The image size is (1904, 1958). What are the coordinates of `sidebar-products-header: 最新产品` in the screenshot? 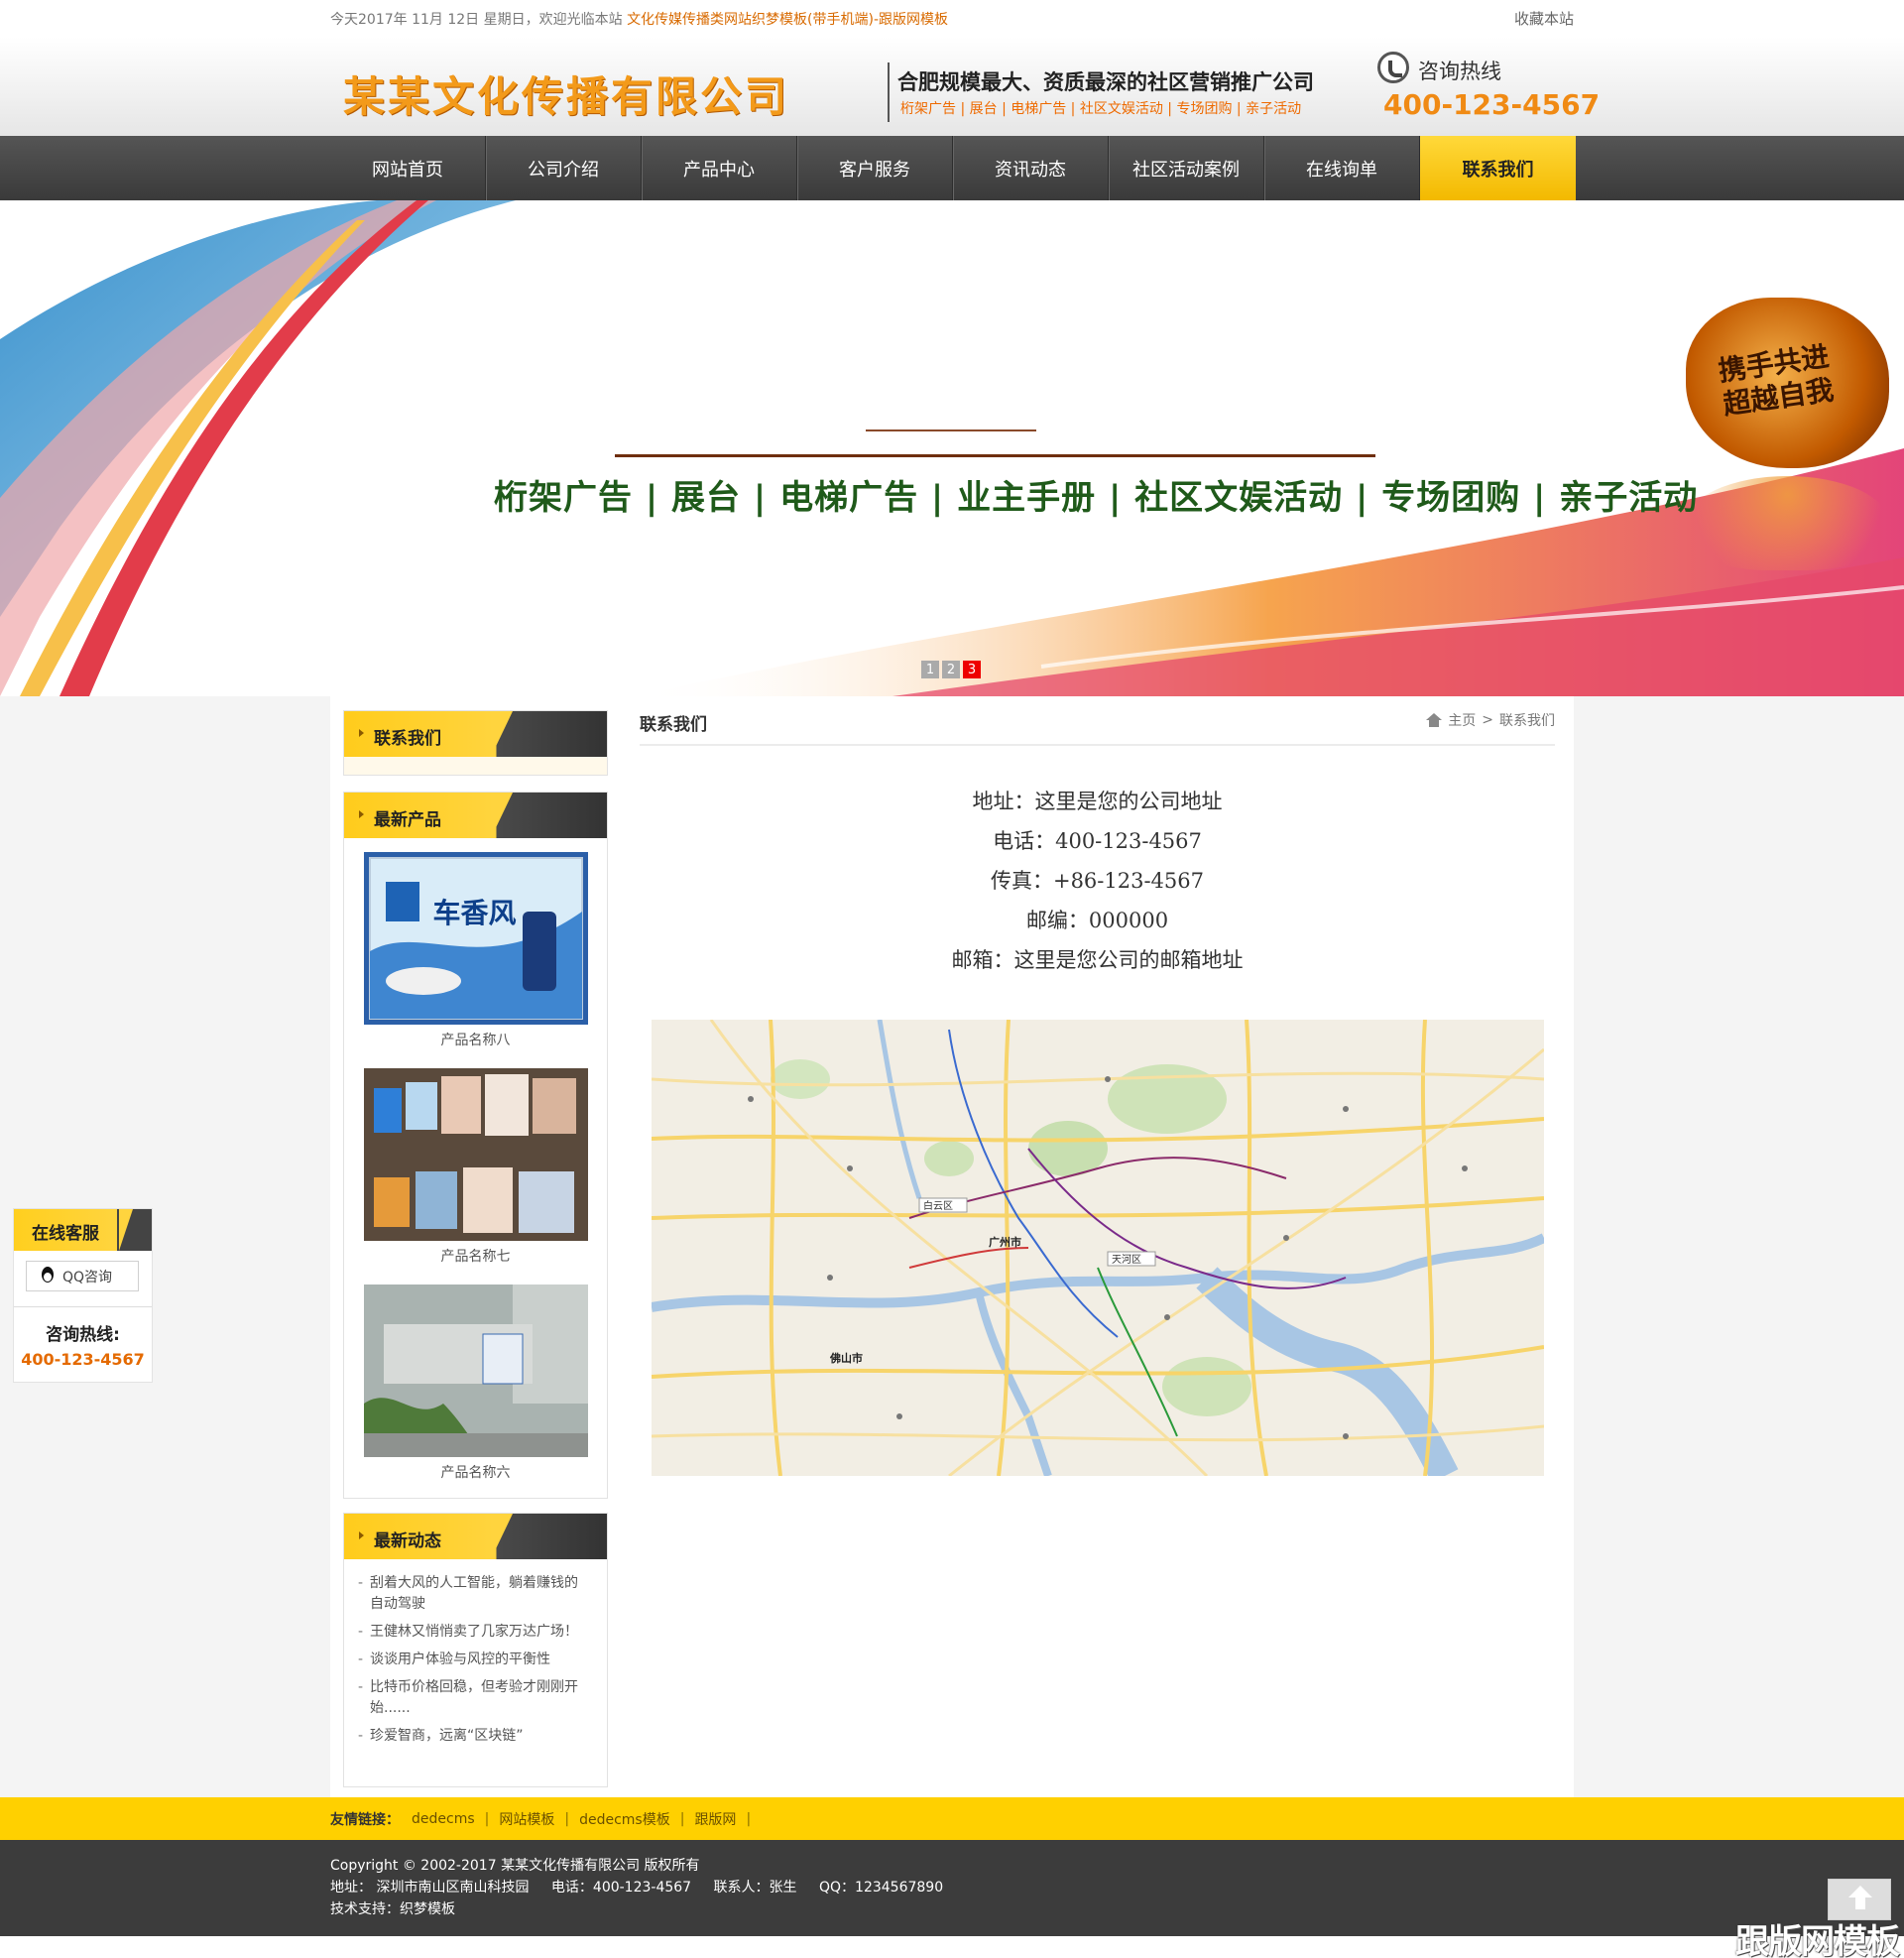 It's located at (475, 816).